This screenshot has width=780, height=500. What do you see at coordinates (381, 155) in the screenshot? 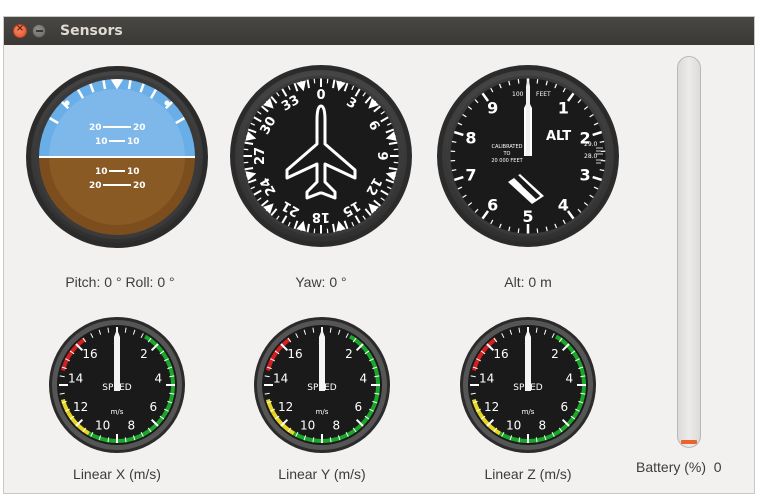
I see `heading-dial-label: 9` at bounding box center [381, 155].